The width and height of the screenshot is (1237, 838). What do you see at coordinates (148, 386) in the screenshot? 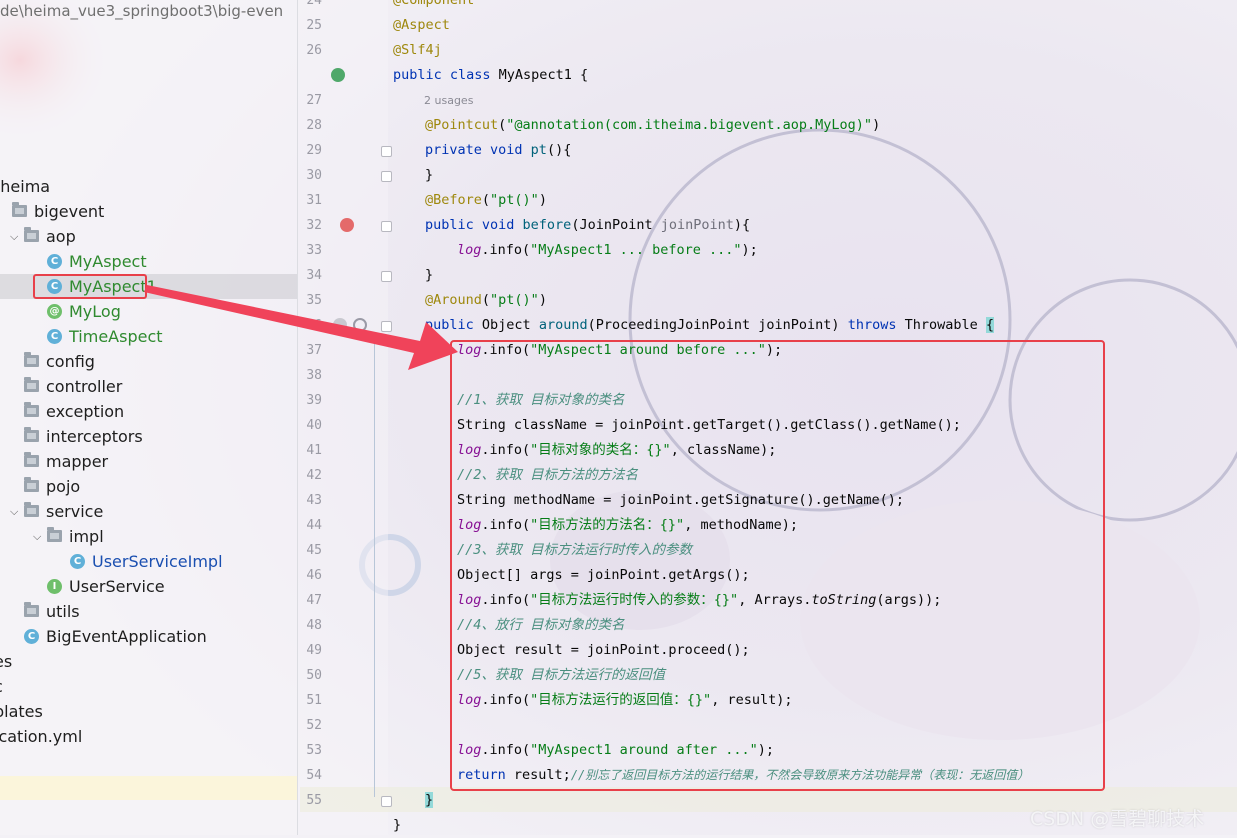
I see `tree-item: controller` at bounding box center [148, 386].